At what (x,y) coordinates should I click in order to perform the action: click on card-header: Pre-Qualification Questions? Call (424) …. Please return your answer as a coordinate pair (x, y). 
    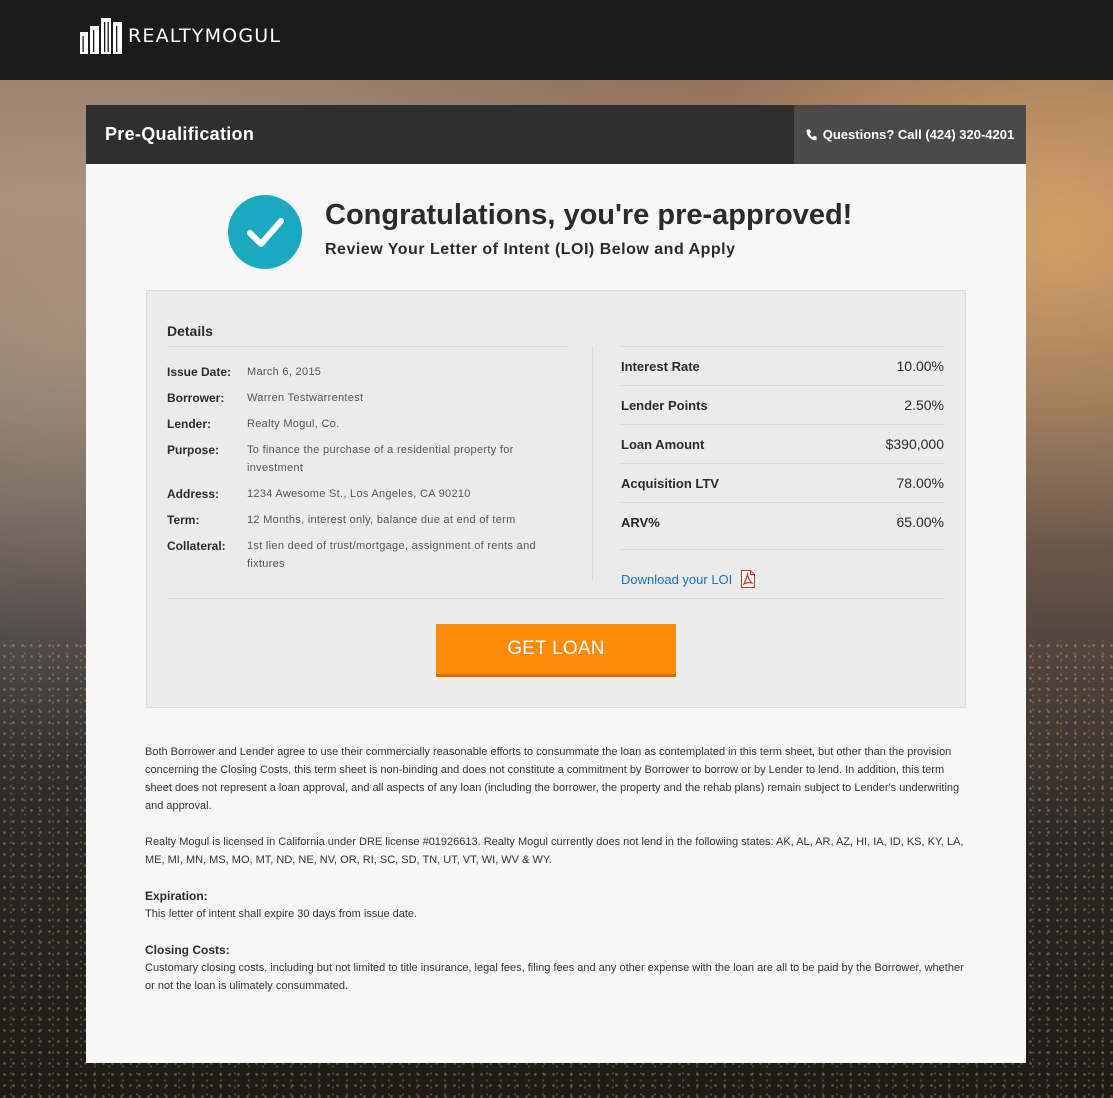
    Looking at the image, I should click on (556, 134).